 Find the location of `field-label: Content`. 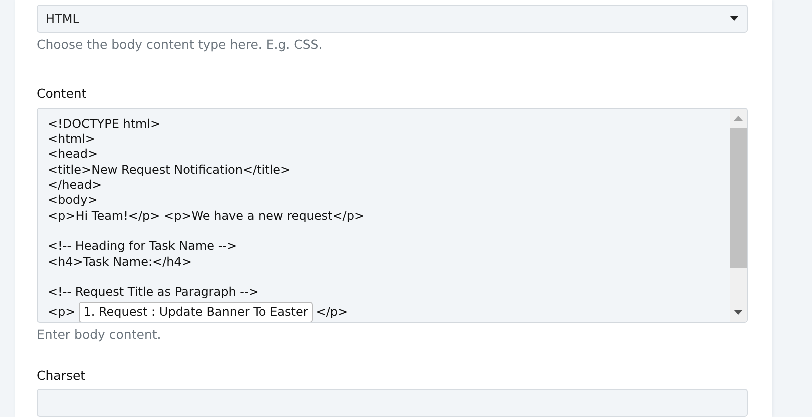

field-label: Content is located at coordinates (62, 93).